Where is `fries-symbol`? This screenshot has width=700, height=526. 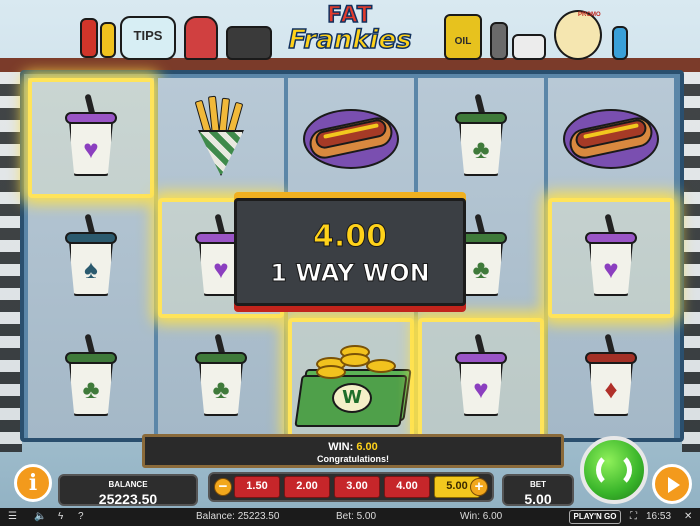
fries-symbol is located at coordinates (221, 137).